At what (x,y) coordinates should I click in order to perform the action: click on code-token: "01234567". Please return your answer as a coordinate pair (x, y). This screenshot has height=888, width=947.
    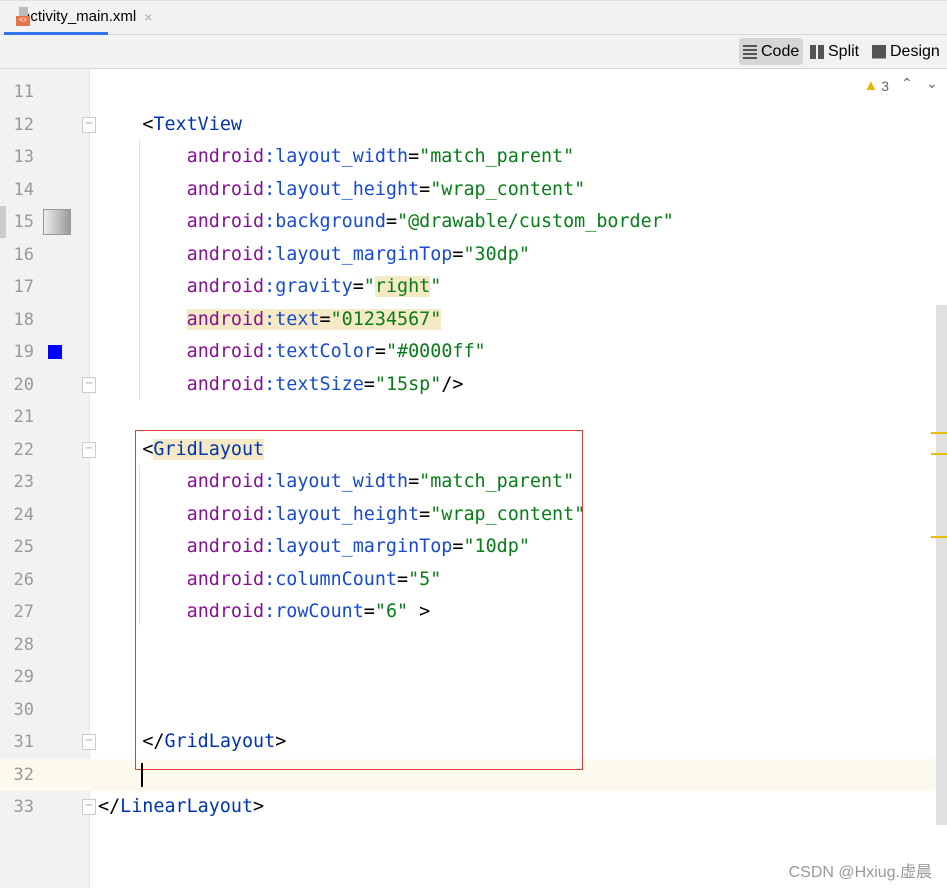
    Looking at the image, I should click on (386, 319).